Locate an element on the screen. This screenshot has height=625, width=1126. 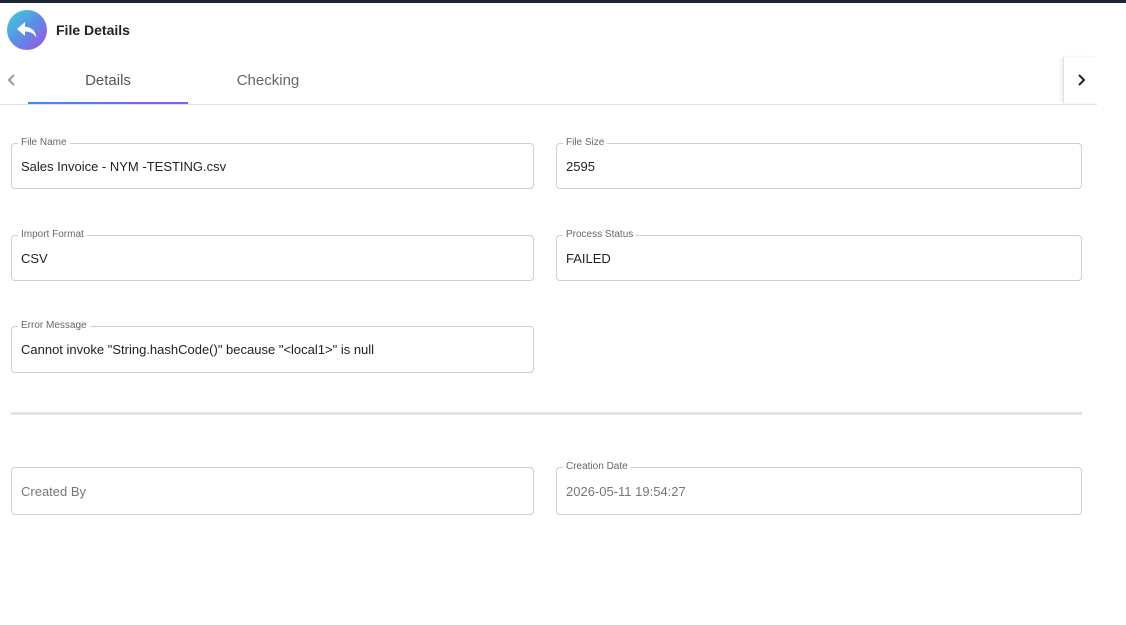
process-status-field: Process Status FAILED is located at coordinates (819, 254).